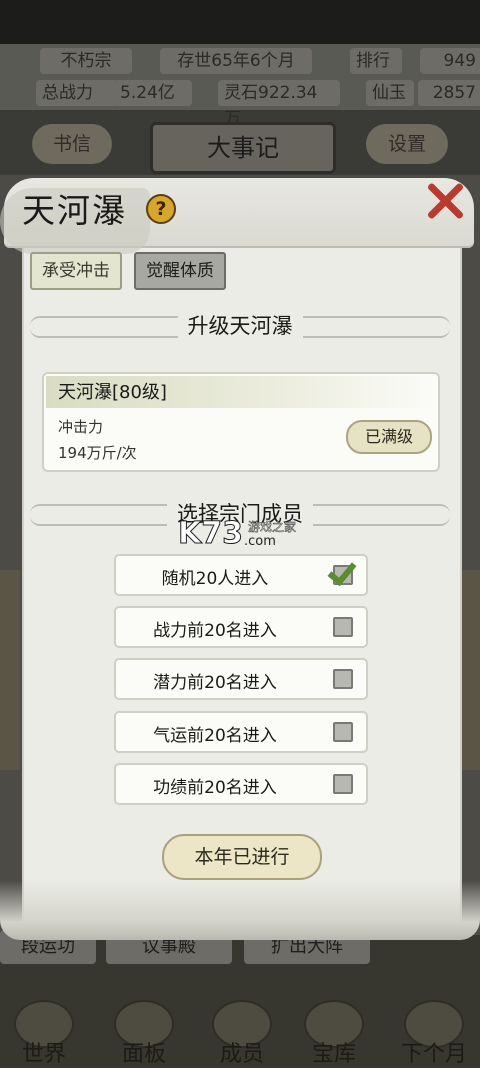  I want to click on nav-next-month: 下个月, so click(434, 1033).